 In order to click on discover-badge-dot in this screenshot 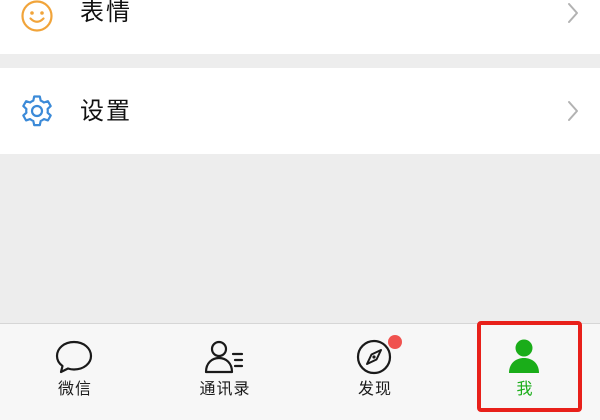, I will do `click(395, 342)`.